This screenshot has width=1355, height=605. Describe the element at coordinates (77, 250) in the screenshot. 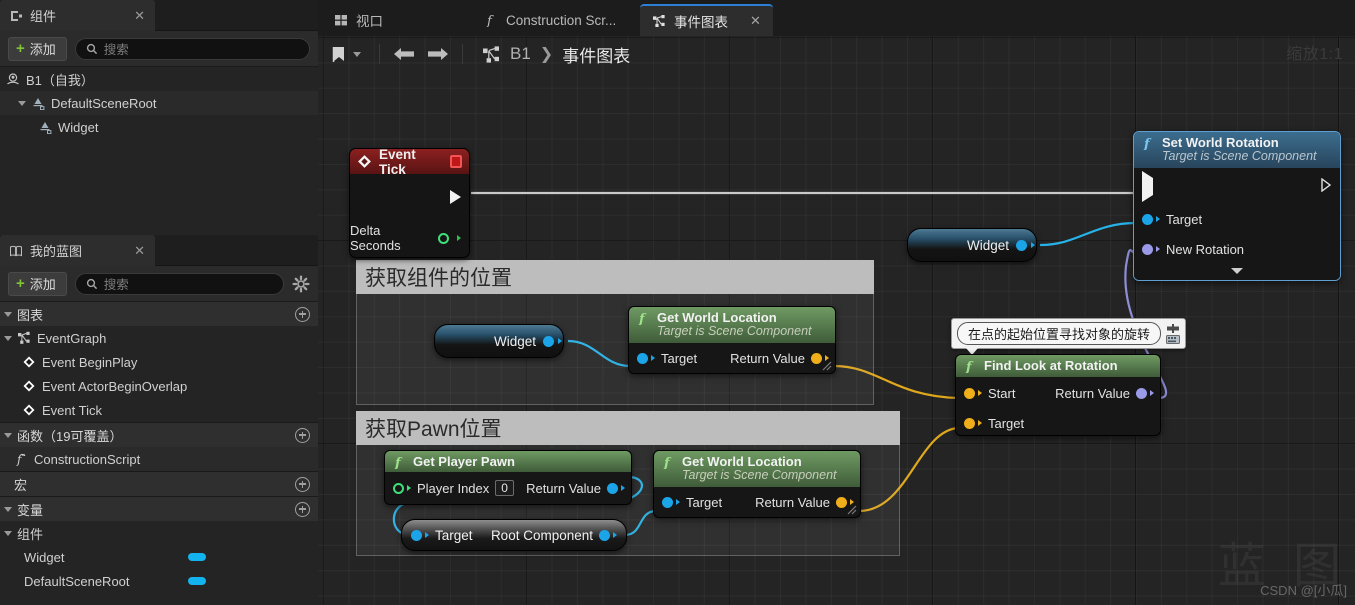

I see `tab-my-blueprint: 我的蓝图 ✕` at that location.